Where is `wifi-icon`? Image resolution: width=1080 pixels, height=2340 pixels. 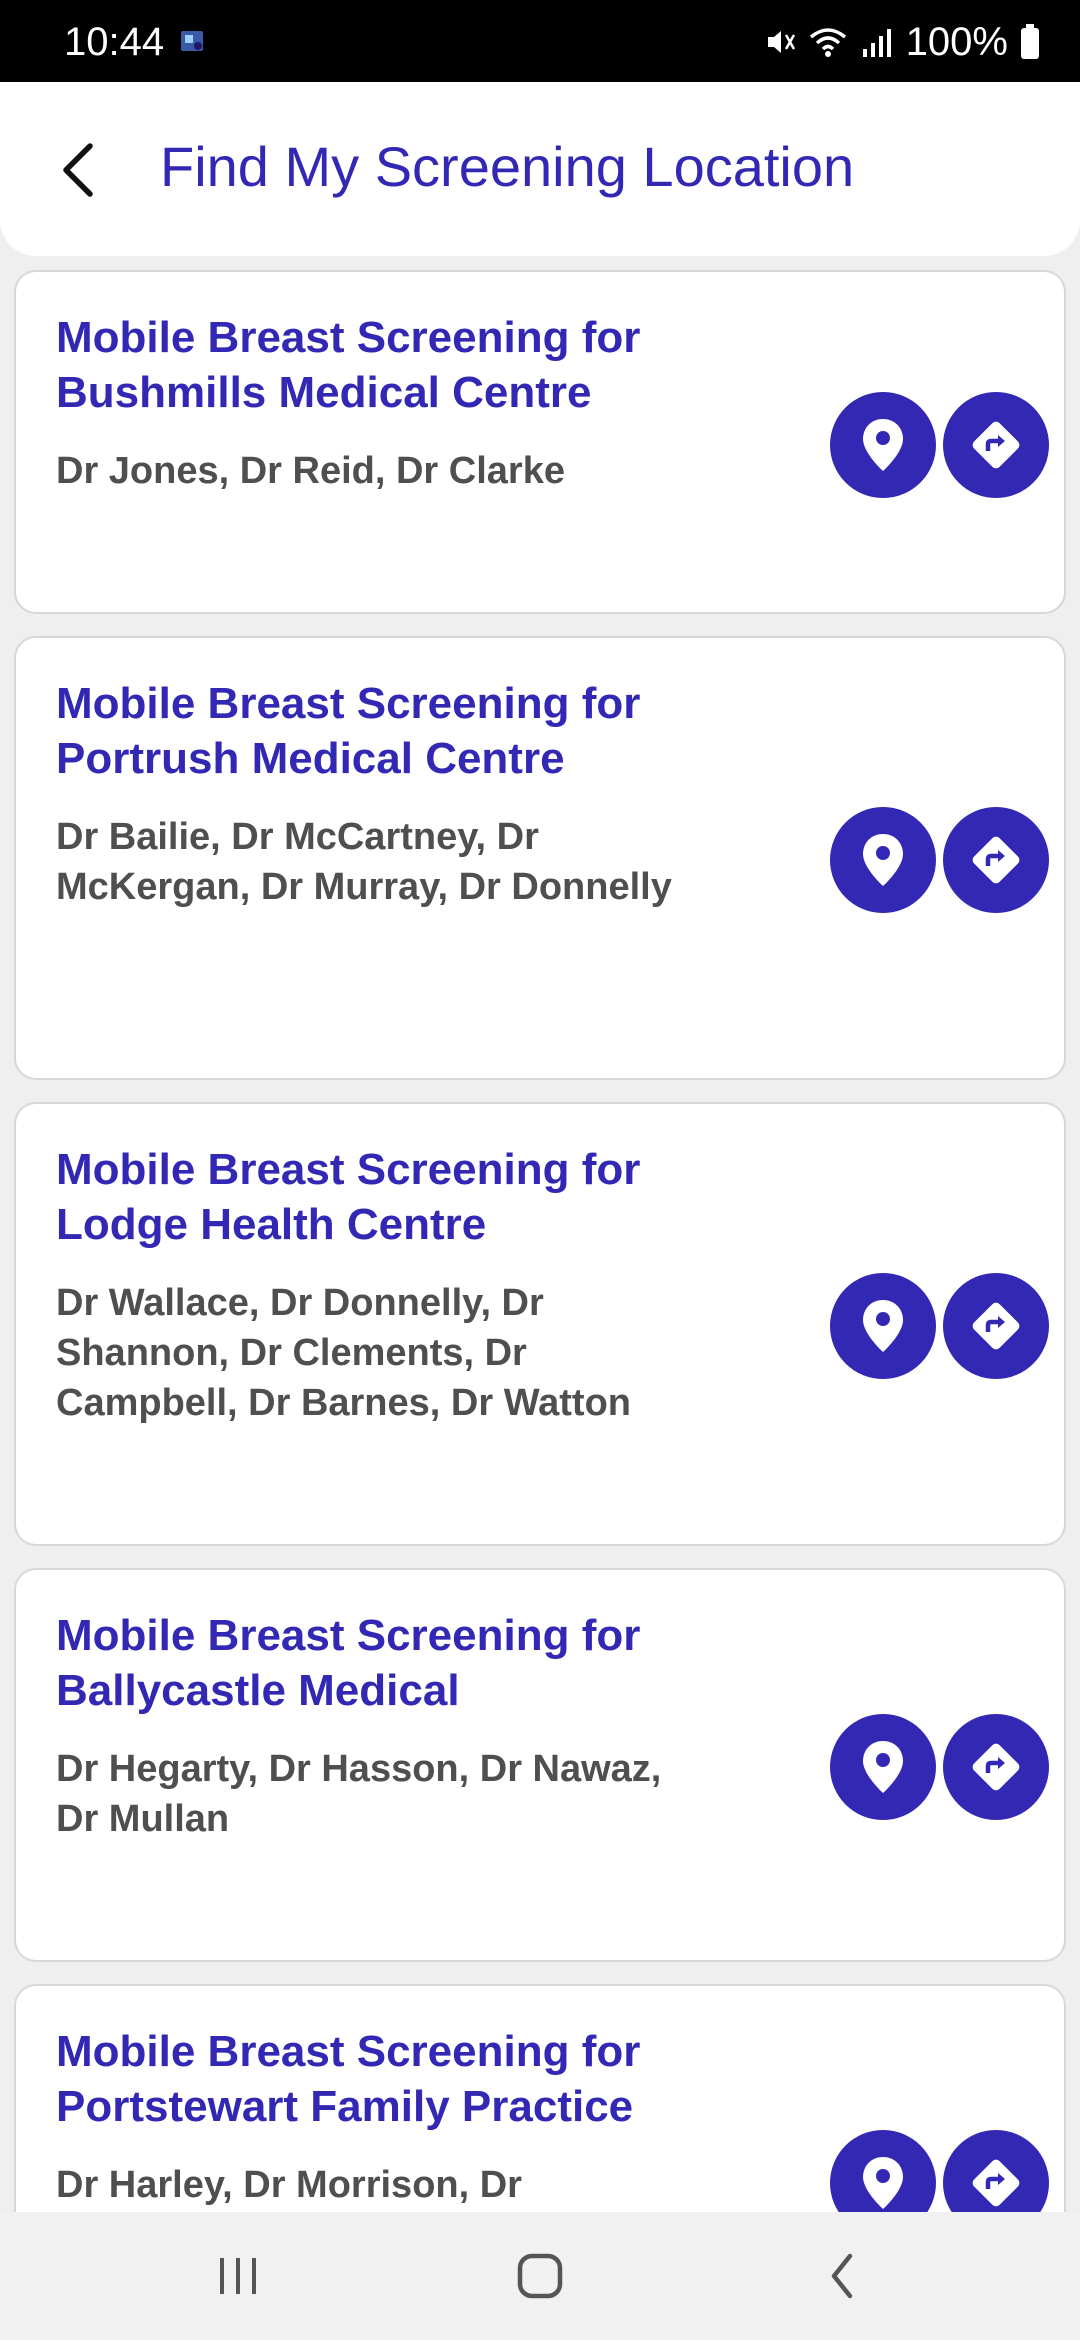 wifi-icon is located at coordinates (827, 42).